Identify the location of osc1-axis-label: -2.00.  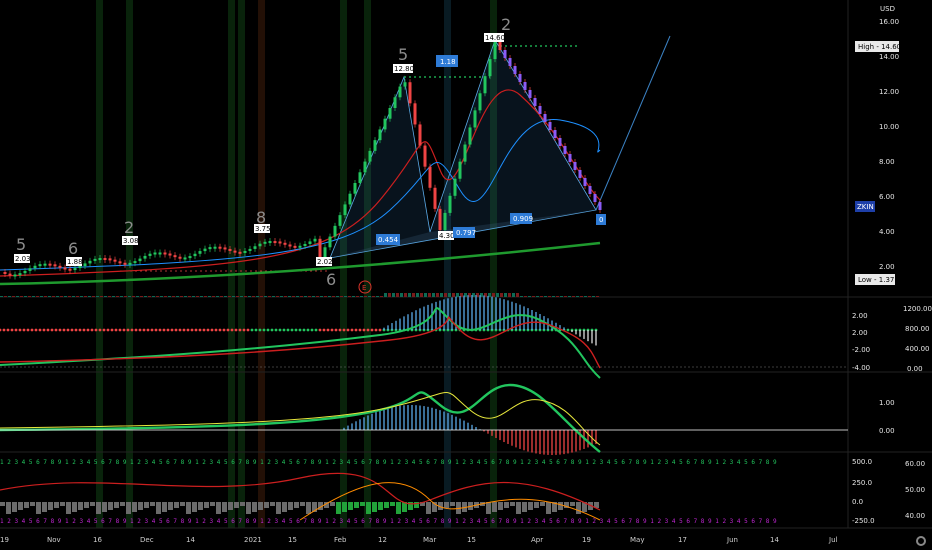
(861, 350).